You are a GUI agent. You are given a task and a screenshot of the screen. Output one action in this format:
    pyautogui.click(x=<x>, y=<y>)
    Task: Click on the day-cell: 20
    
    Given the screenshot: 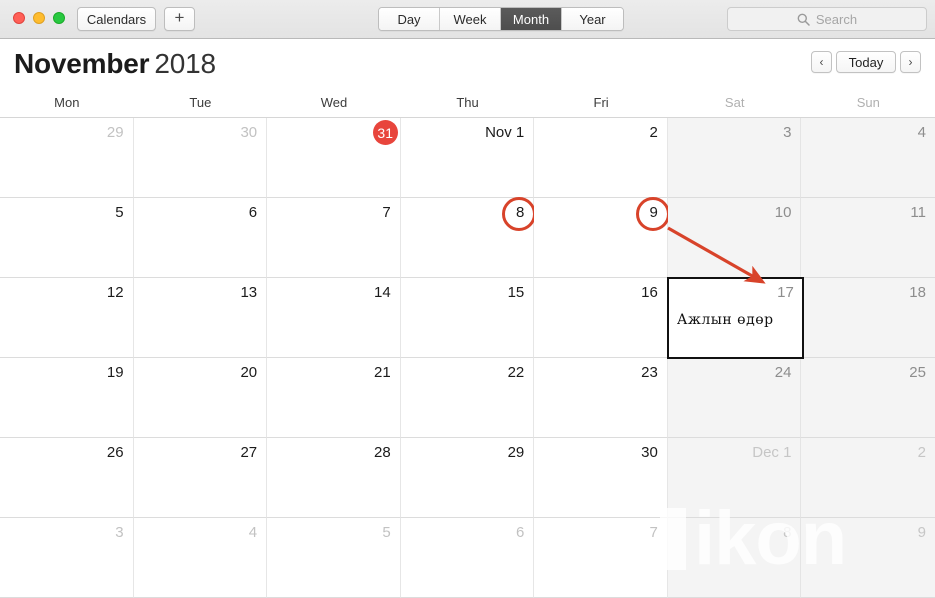 What is the action you would take?
    pyautogui.click(x=200, y=398)
    